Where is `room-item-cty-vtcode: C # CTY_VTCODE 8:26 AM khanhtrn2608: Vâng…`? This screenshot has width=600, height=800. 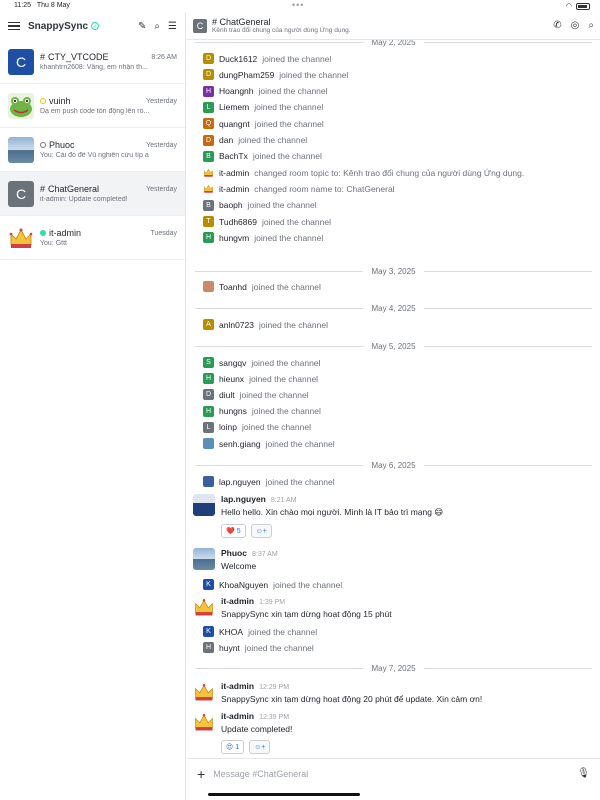
room-item-cty-vtcode: C # CTY_VTCODE 8:26 AM khanhtrn2608: Vâng… is located at coordinates (92, 62).